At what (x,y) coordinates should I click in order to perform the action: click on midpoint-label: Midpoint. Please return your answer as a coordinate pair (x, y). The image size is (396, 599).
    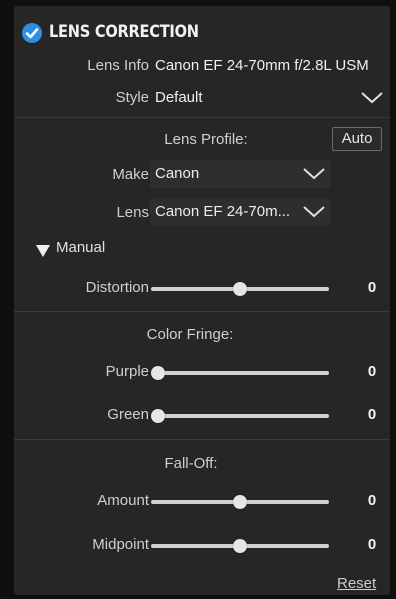
    Looking at the image, I should click on (120, 544).